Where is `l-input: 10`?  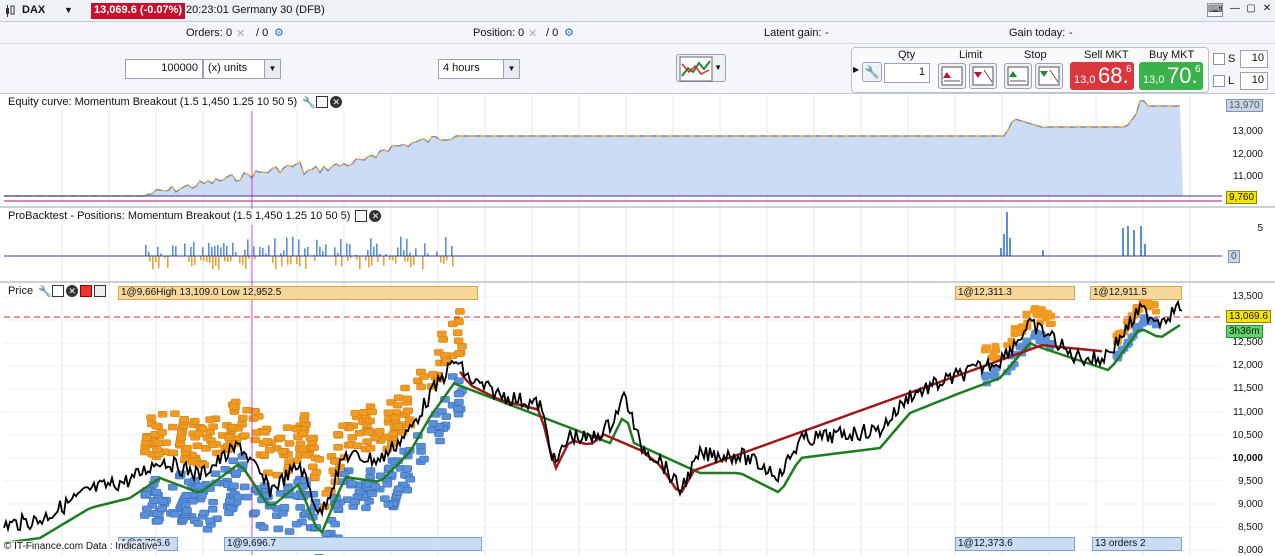 l-input: 10 is located at coordinates (1254, 81).